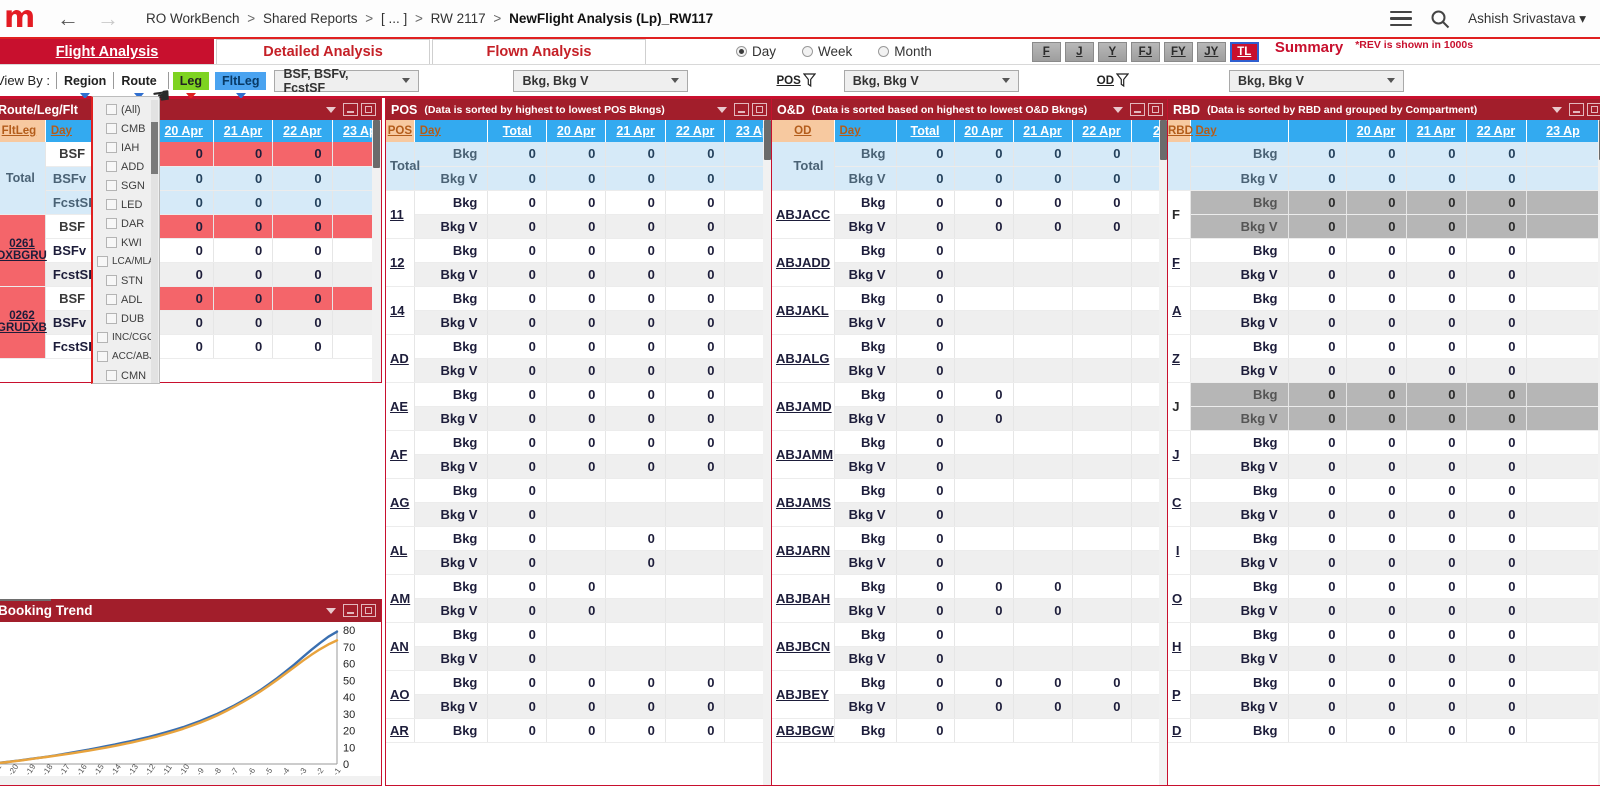 This screenshot has width=1600, height=786. Describe the element at coordinates (126, 318) in the screenshot. I see `leg-filter-option: DUB` at that location.